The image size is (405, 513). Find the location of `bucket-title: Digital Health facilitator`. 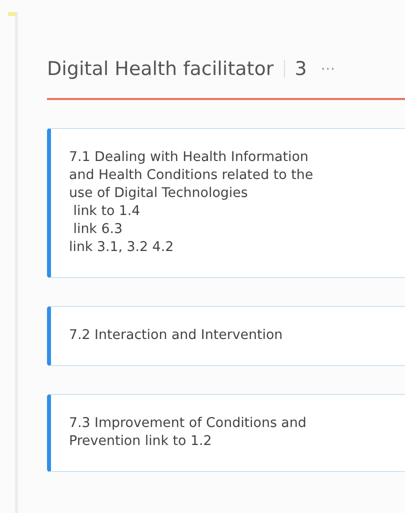

bucket-title: Digital Health facilitator is located at coordinates (160, 69).